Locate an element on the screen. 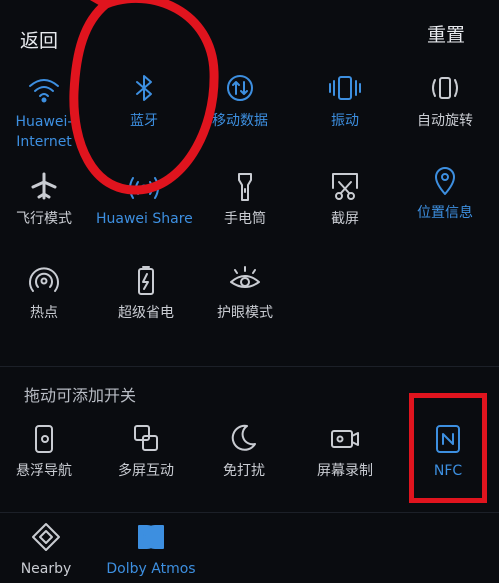 Image resolution: width=499 pixels, height=583 pixels. tile-dolby-atmos: Dolby Atmos is located at coordinates (151, 549).